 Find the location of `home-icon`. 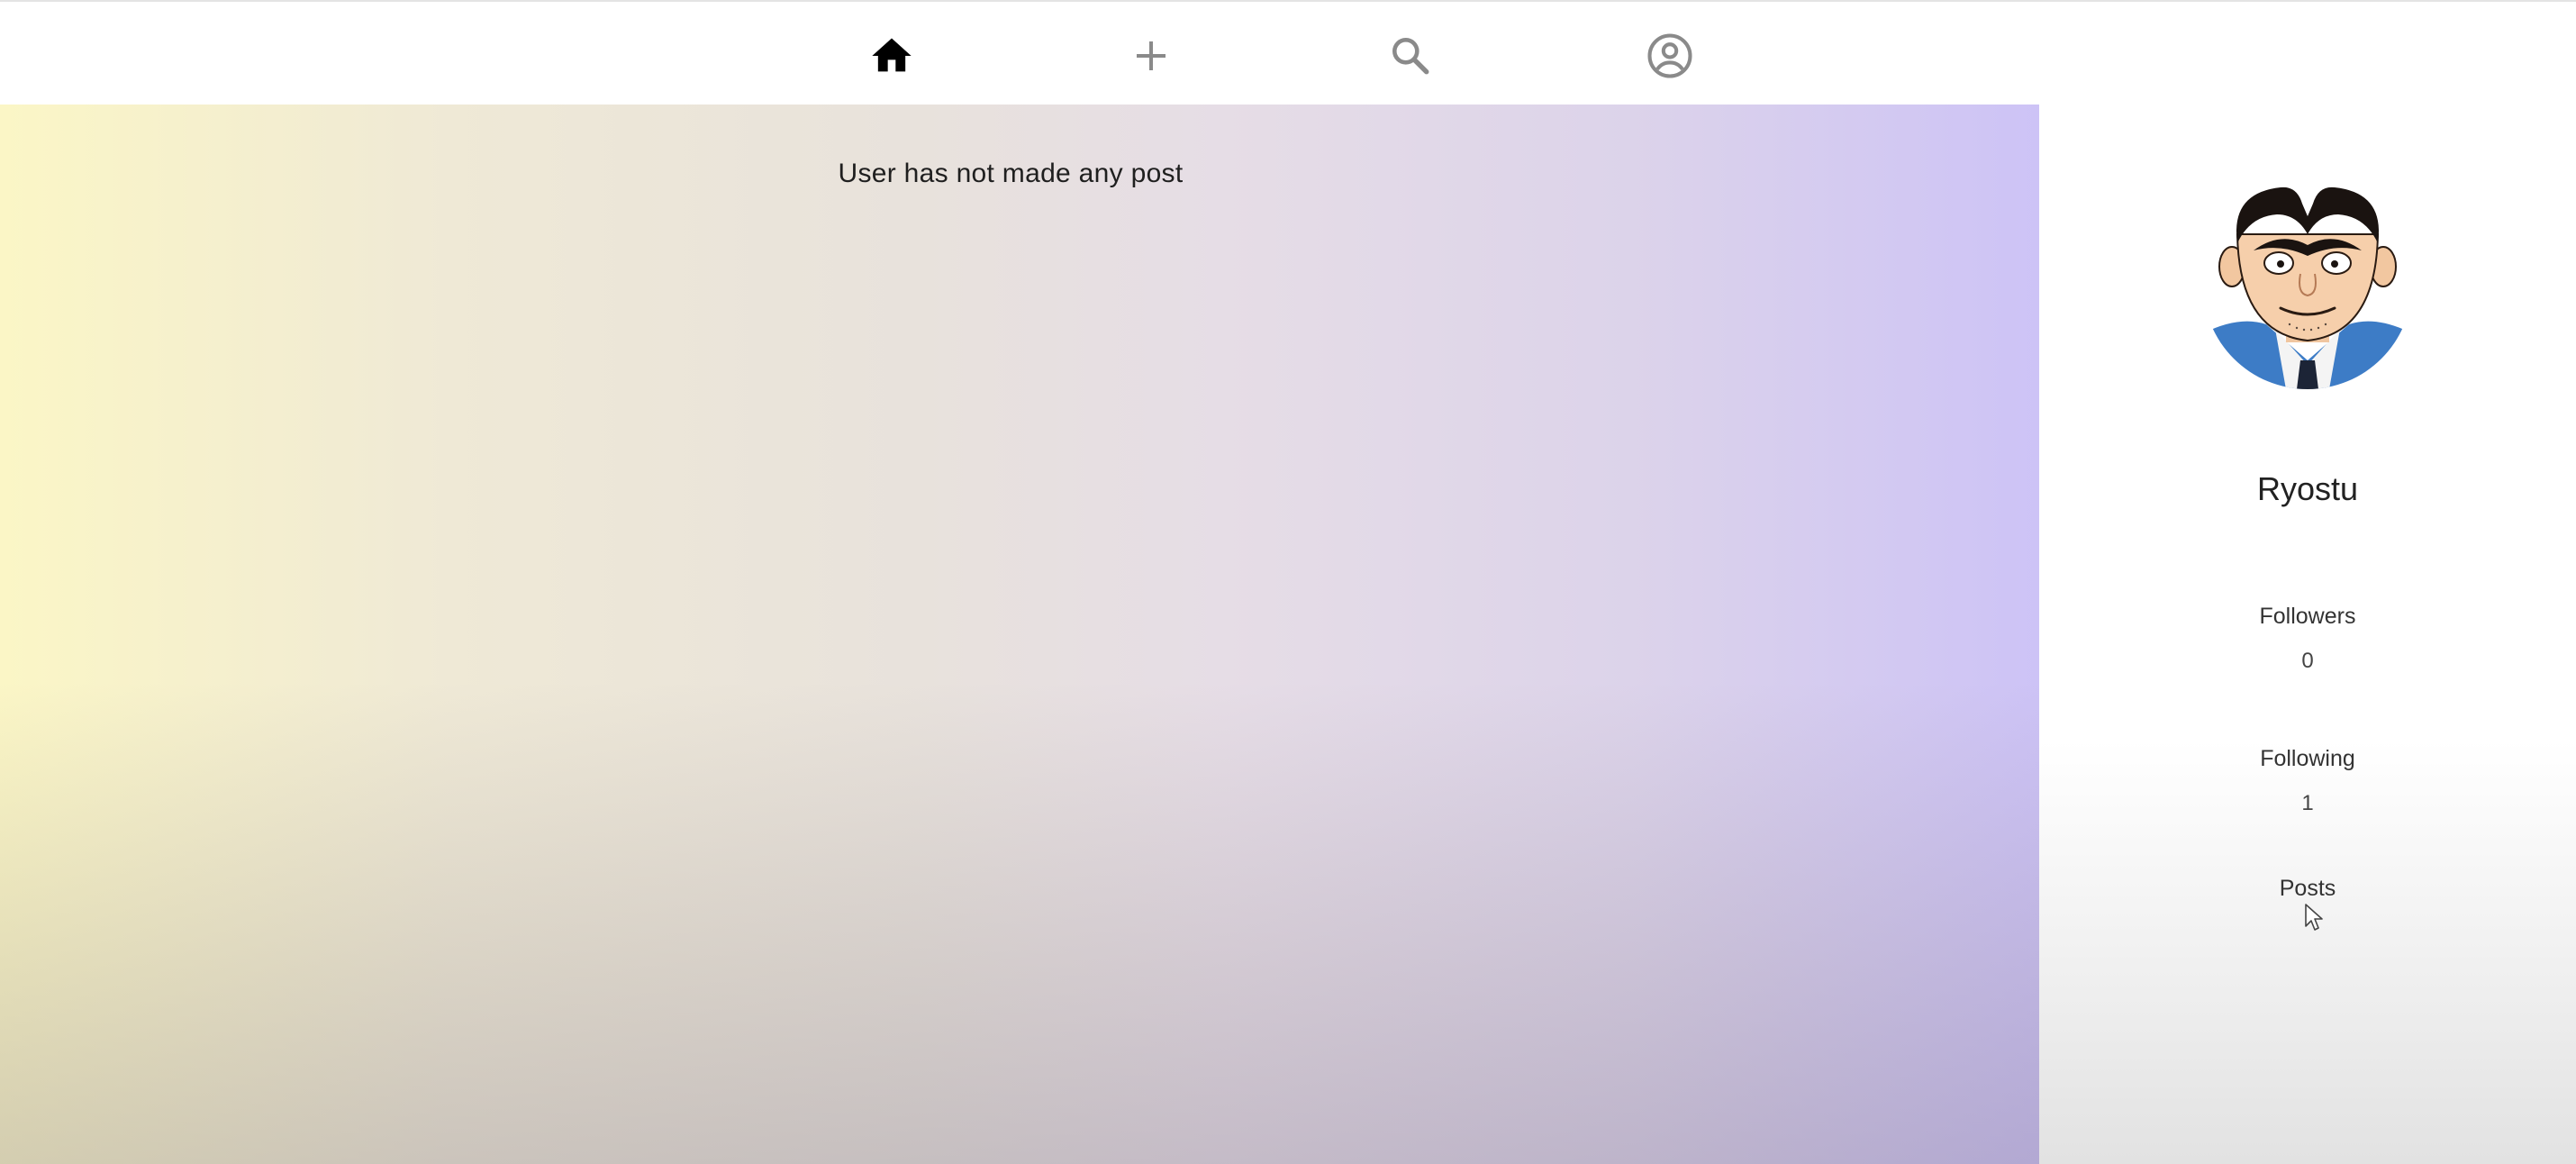

home-icon is located at coordinates (892, 55).